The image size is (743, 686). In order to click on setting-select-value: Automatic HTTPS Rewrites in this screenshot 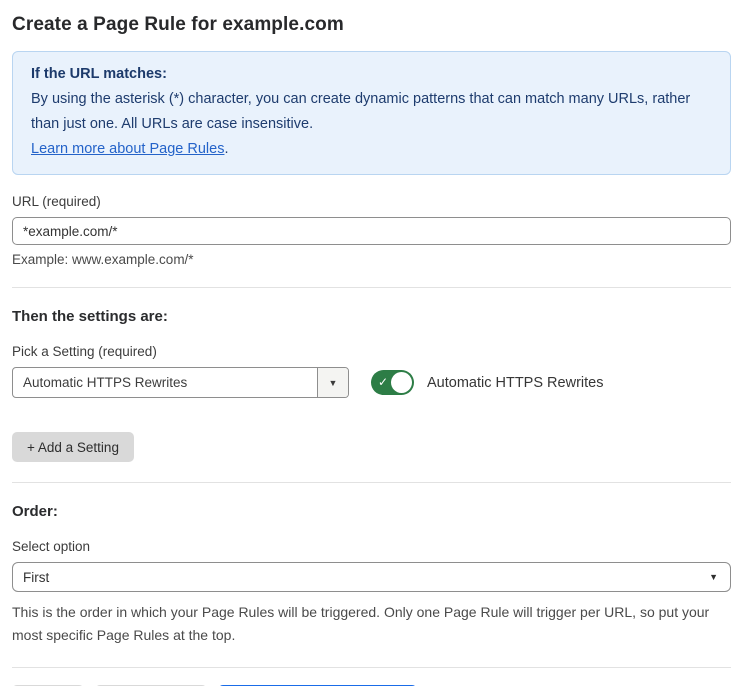, I will do `click(105, 382)`.